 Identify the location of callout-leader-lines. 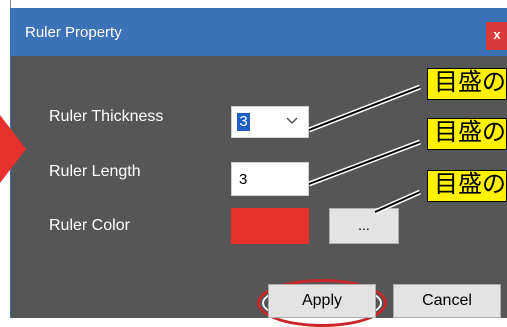
(365, 149).